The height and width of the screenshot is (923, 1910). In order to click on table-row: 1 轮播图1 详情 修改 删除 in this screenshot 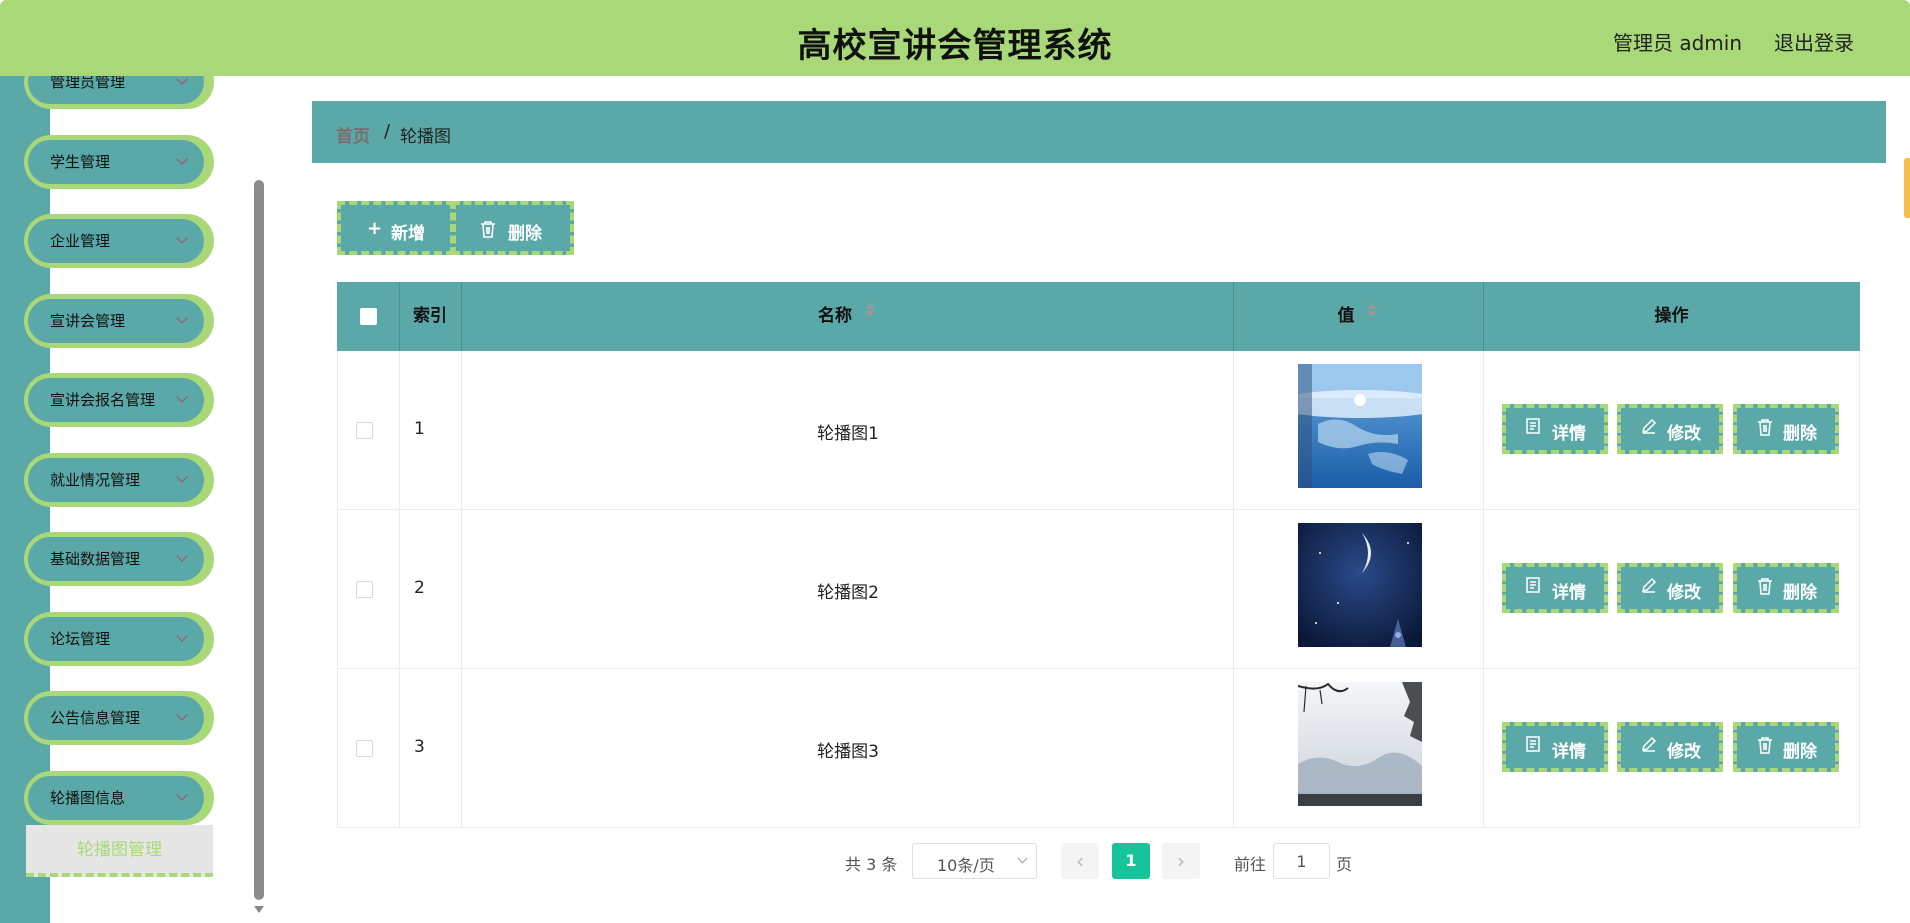, I will do `click(1098, 430)`.